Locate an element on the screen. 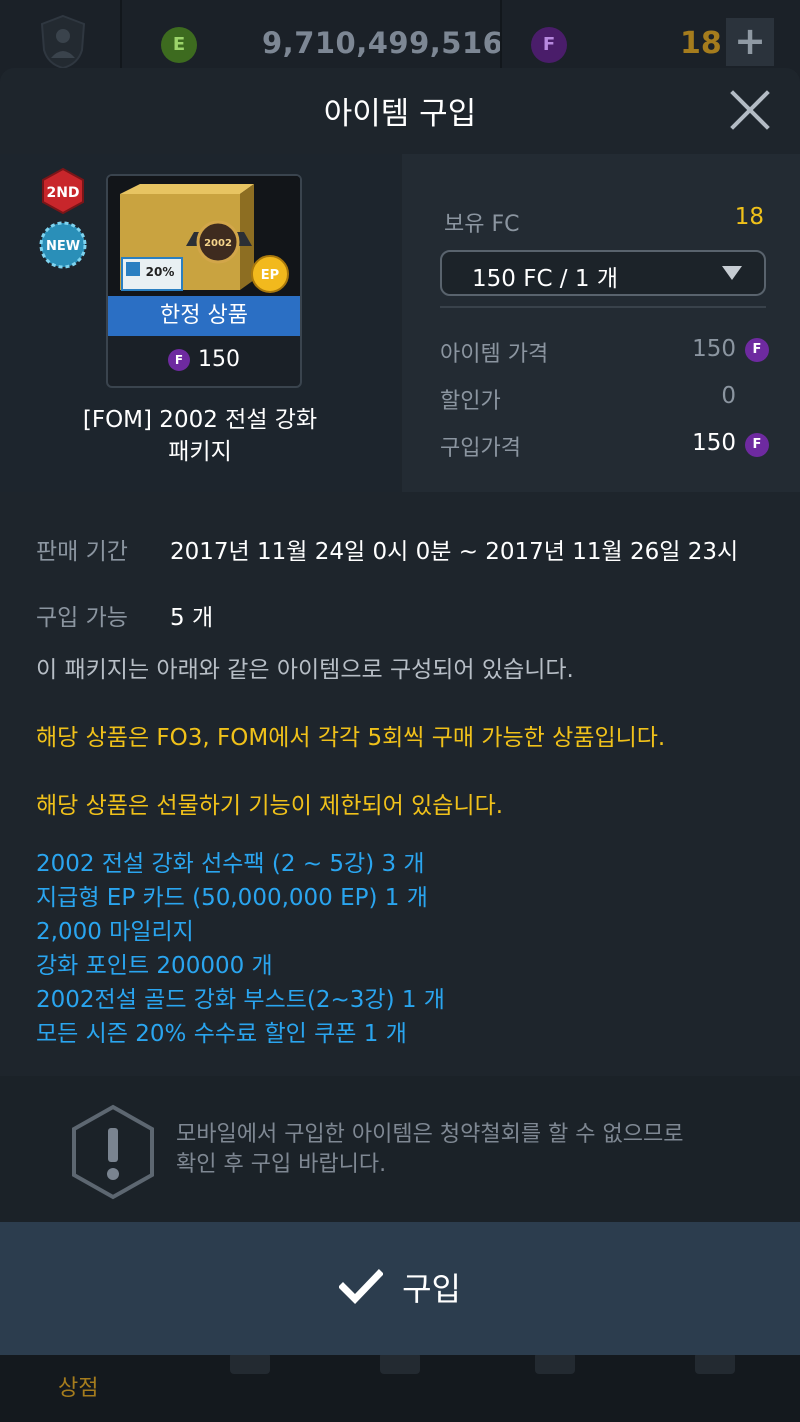 The width and height of the screenshot is (800, 1422). owned-fc-label: 보유 FC is located at coordinates (482, 224).